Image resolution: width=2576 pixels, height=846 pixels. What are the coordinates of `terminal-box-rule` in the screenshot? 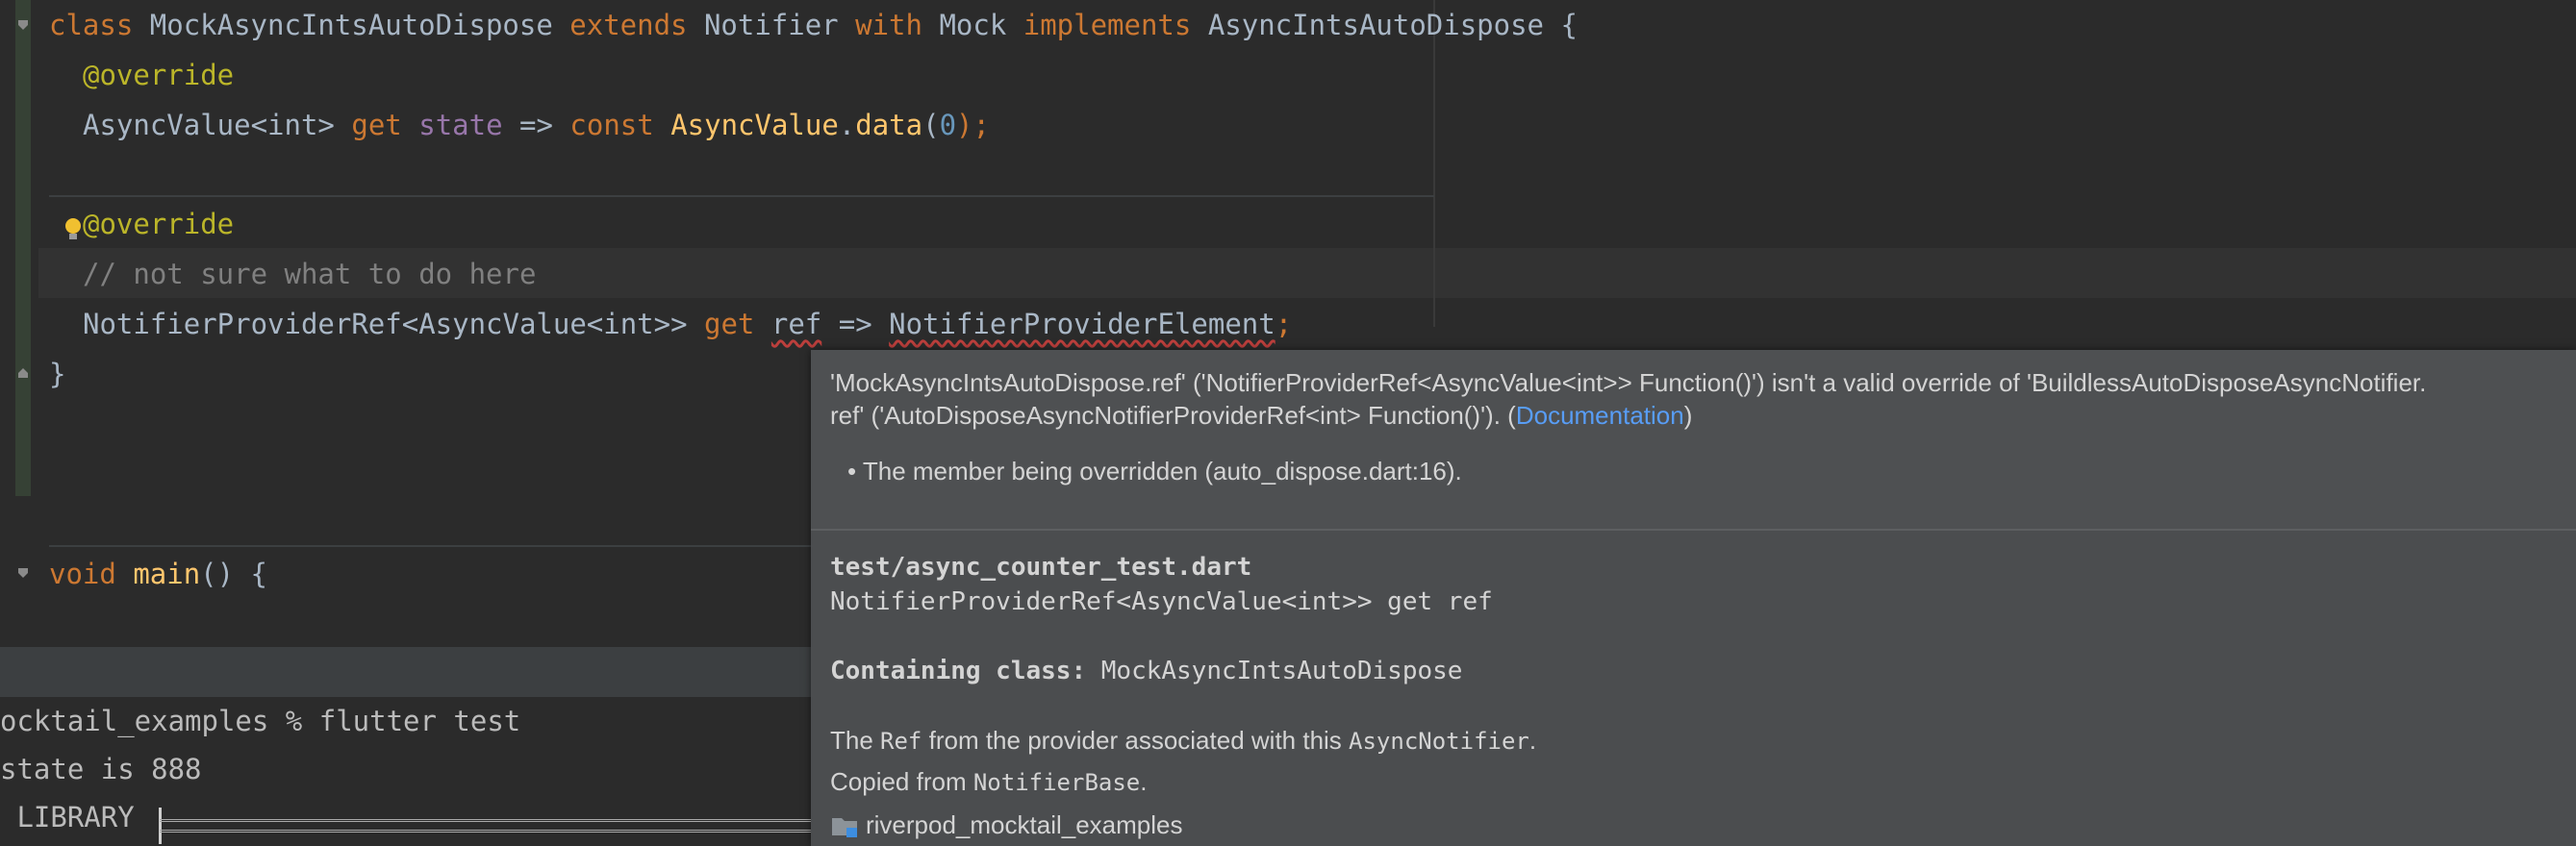 It's located at (487, 826).